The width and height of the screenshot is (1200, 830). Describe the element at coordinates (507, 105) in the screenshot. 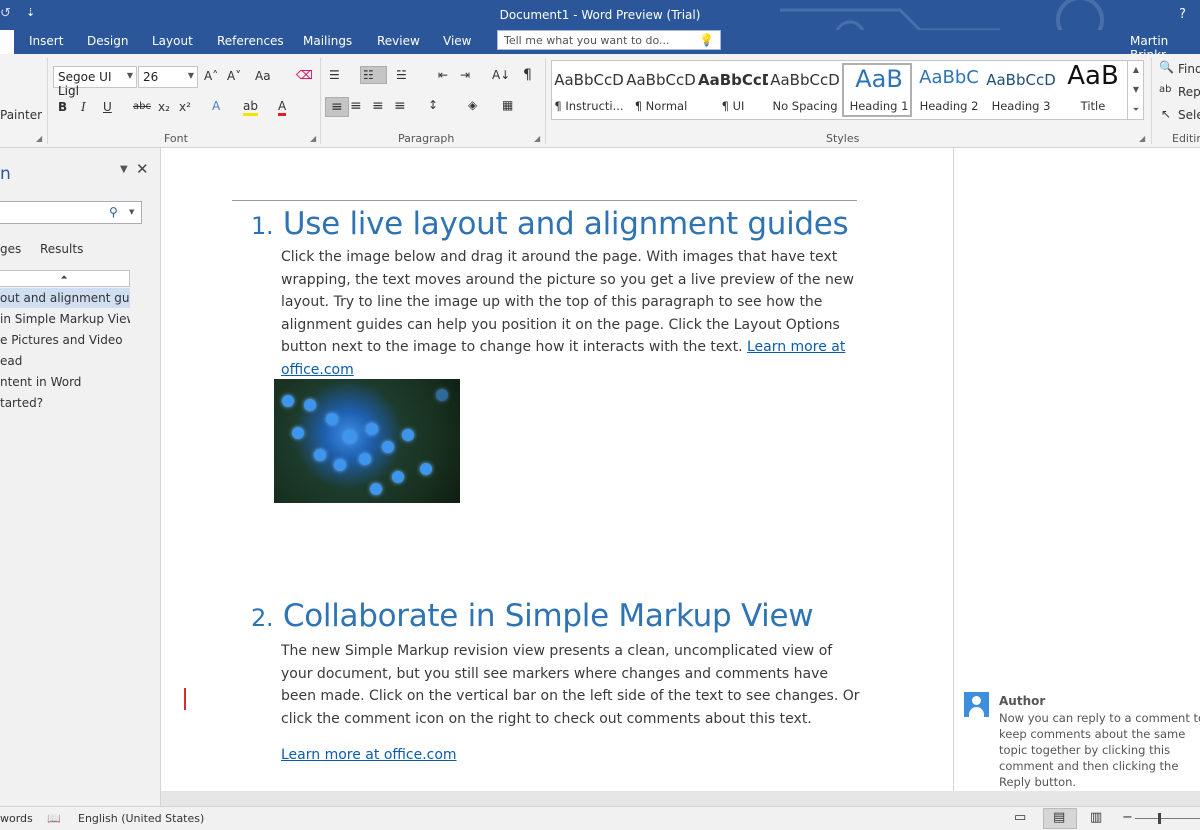

I see `borders-button: ▦` at that location.